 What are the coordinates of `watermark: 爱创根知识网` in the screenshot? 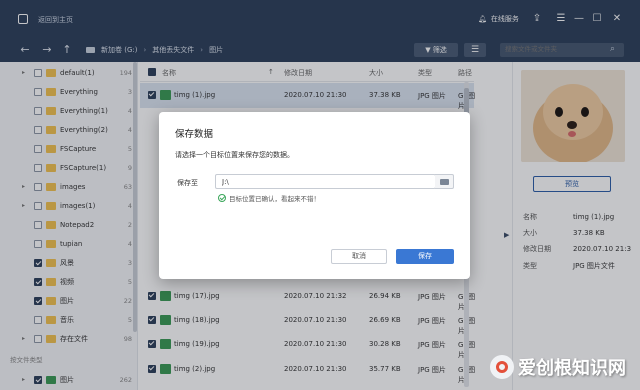 It's located at (558, 367).